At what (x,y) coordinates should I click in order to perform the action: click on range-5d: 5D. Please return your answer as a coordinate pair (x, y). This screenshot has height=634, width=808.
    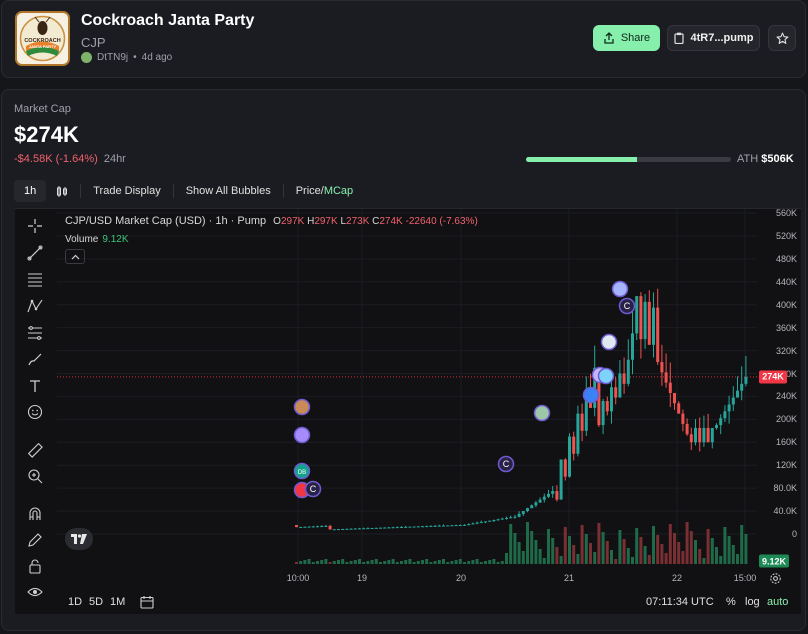
    Looking at the image, I should click on (96, 602).